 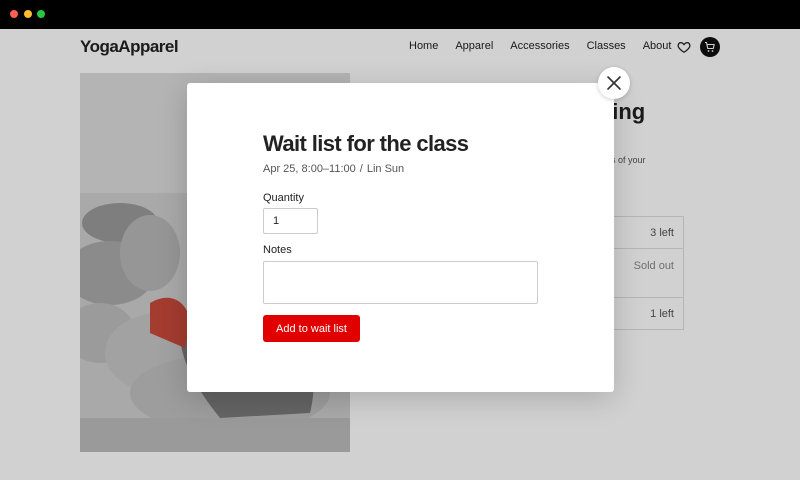 What do you see at coordinates (41, 14) in the screenshot?
I see `window-maximize-dot` at bounding box center [41, 14].